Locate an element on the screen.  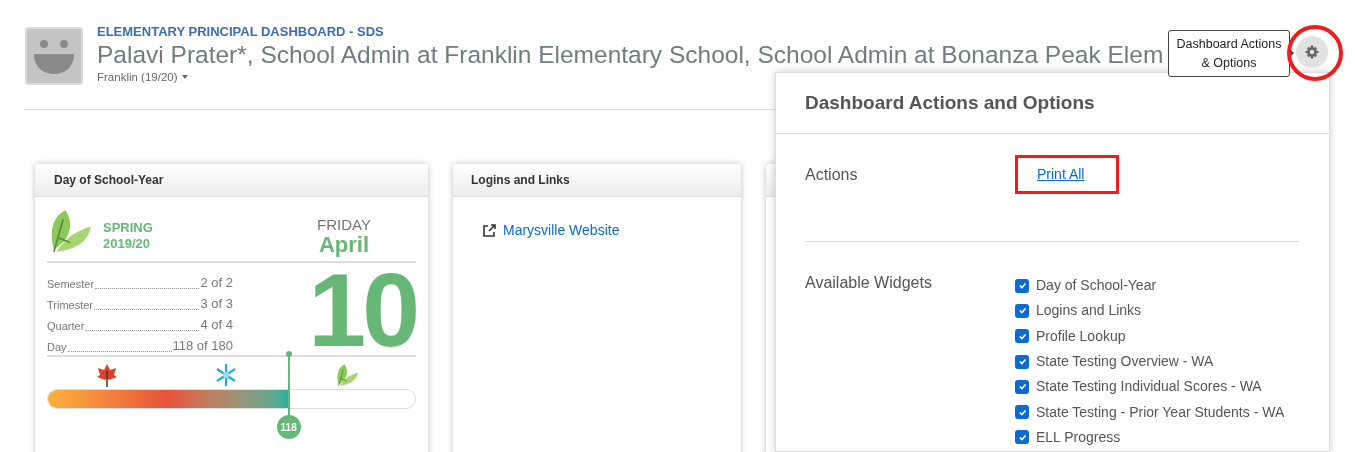
progress-marker is located at coordinates (288, 384).